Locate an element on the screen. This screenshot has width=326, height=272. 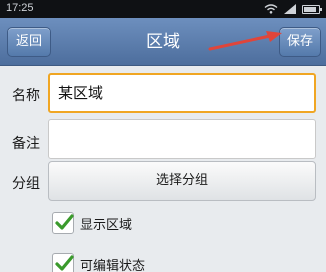
group-label: 分组 is located at coordinates (26, 184).